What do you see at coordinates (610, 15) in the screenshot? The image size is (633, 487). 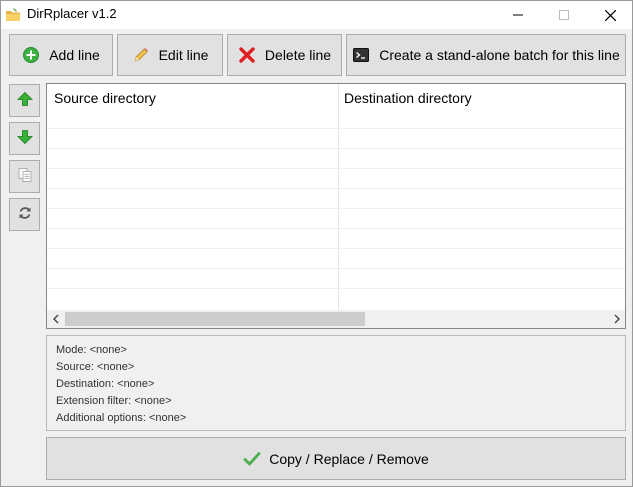 I see `close-button` at bounding box center [610, 15].